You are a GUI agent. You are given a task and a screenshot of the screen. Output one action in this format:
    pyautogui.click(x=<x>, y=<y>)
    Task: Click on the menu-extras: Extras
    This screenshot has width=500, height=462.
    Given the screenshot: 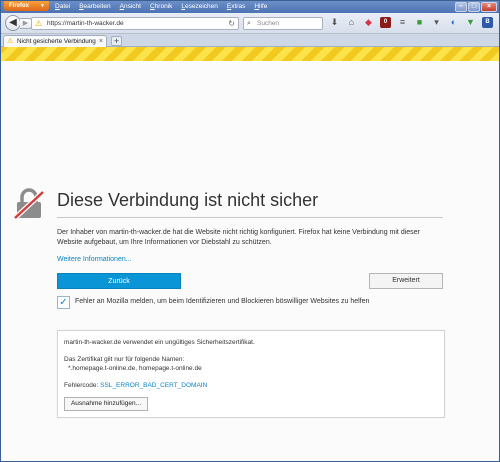 What is the action you would take?
    pyautogui.click(x=236, y=7)
    